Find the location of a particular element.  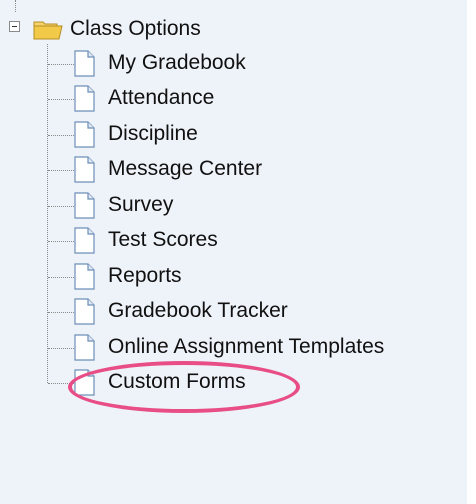

tree-item-label: Message Center is located at coordinates (185, 168).